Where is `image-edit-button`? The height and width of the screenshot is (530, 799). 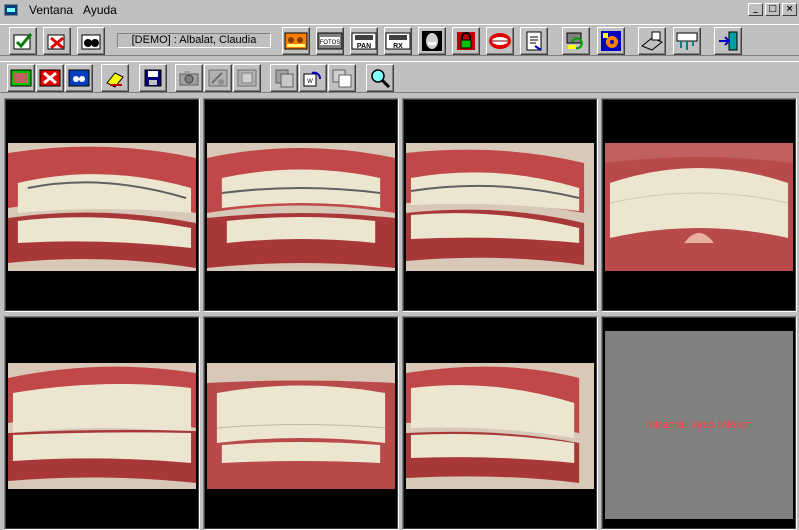
image-edit-button is located at coordinates (218, 78).